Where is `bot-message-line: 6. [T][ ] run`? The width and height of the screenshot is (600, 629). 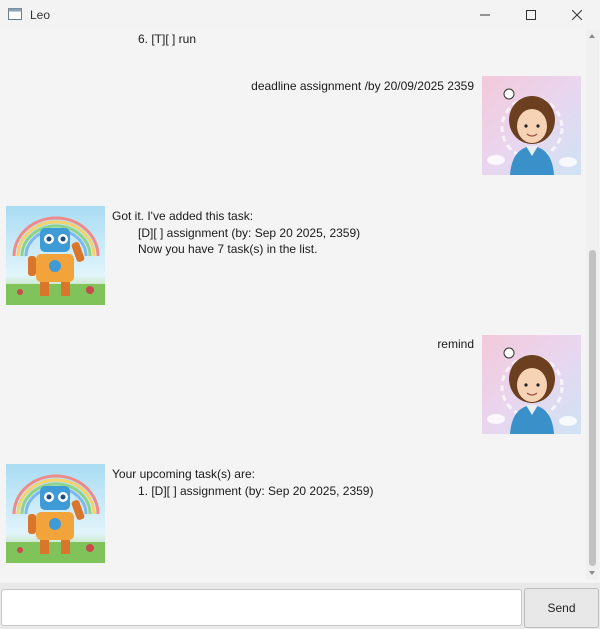 bot-message-line: 6. [T][ ] run is located at coordinates (167, 39).